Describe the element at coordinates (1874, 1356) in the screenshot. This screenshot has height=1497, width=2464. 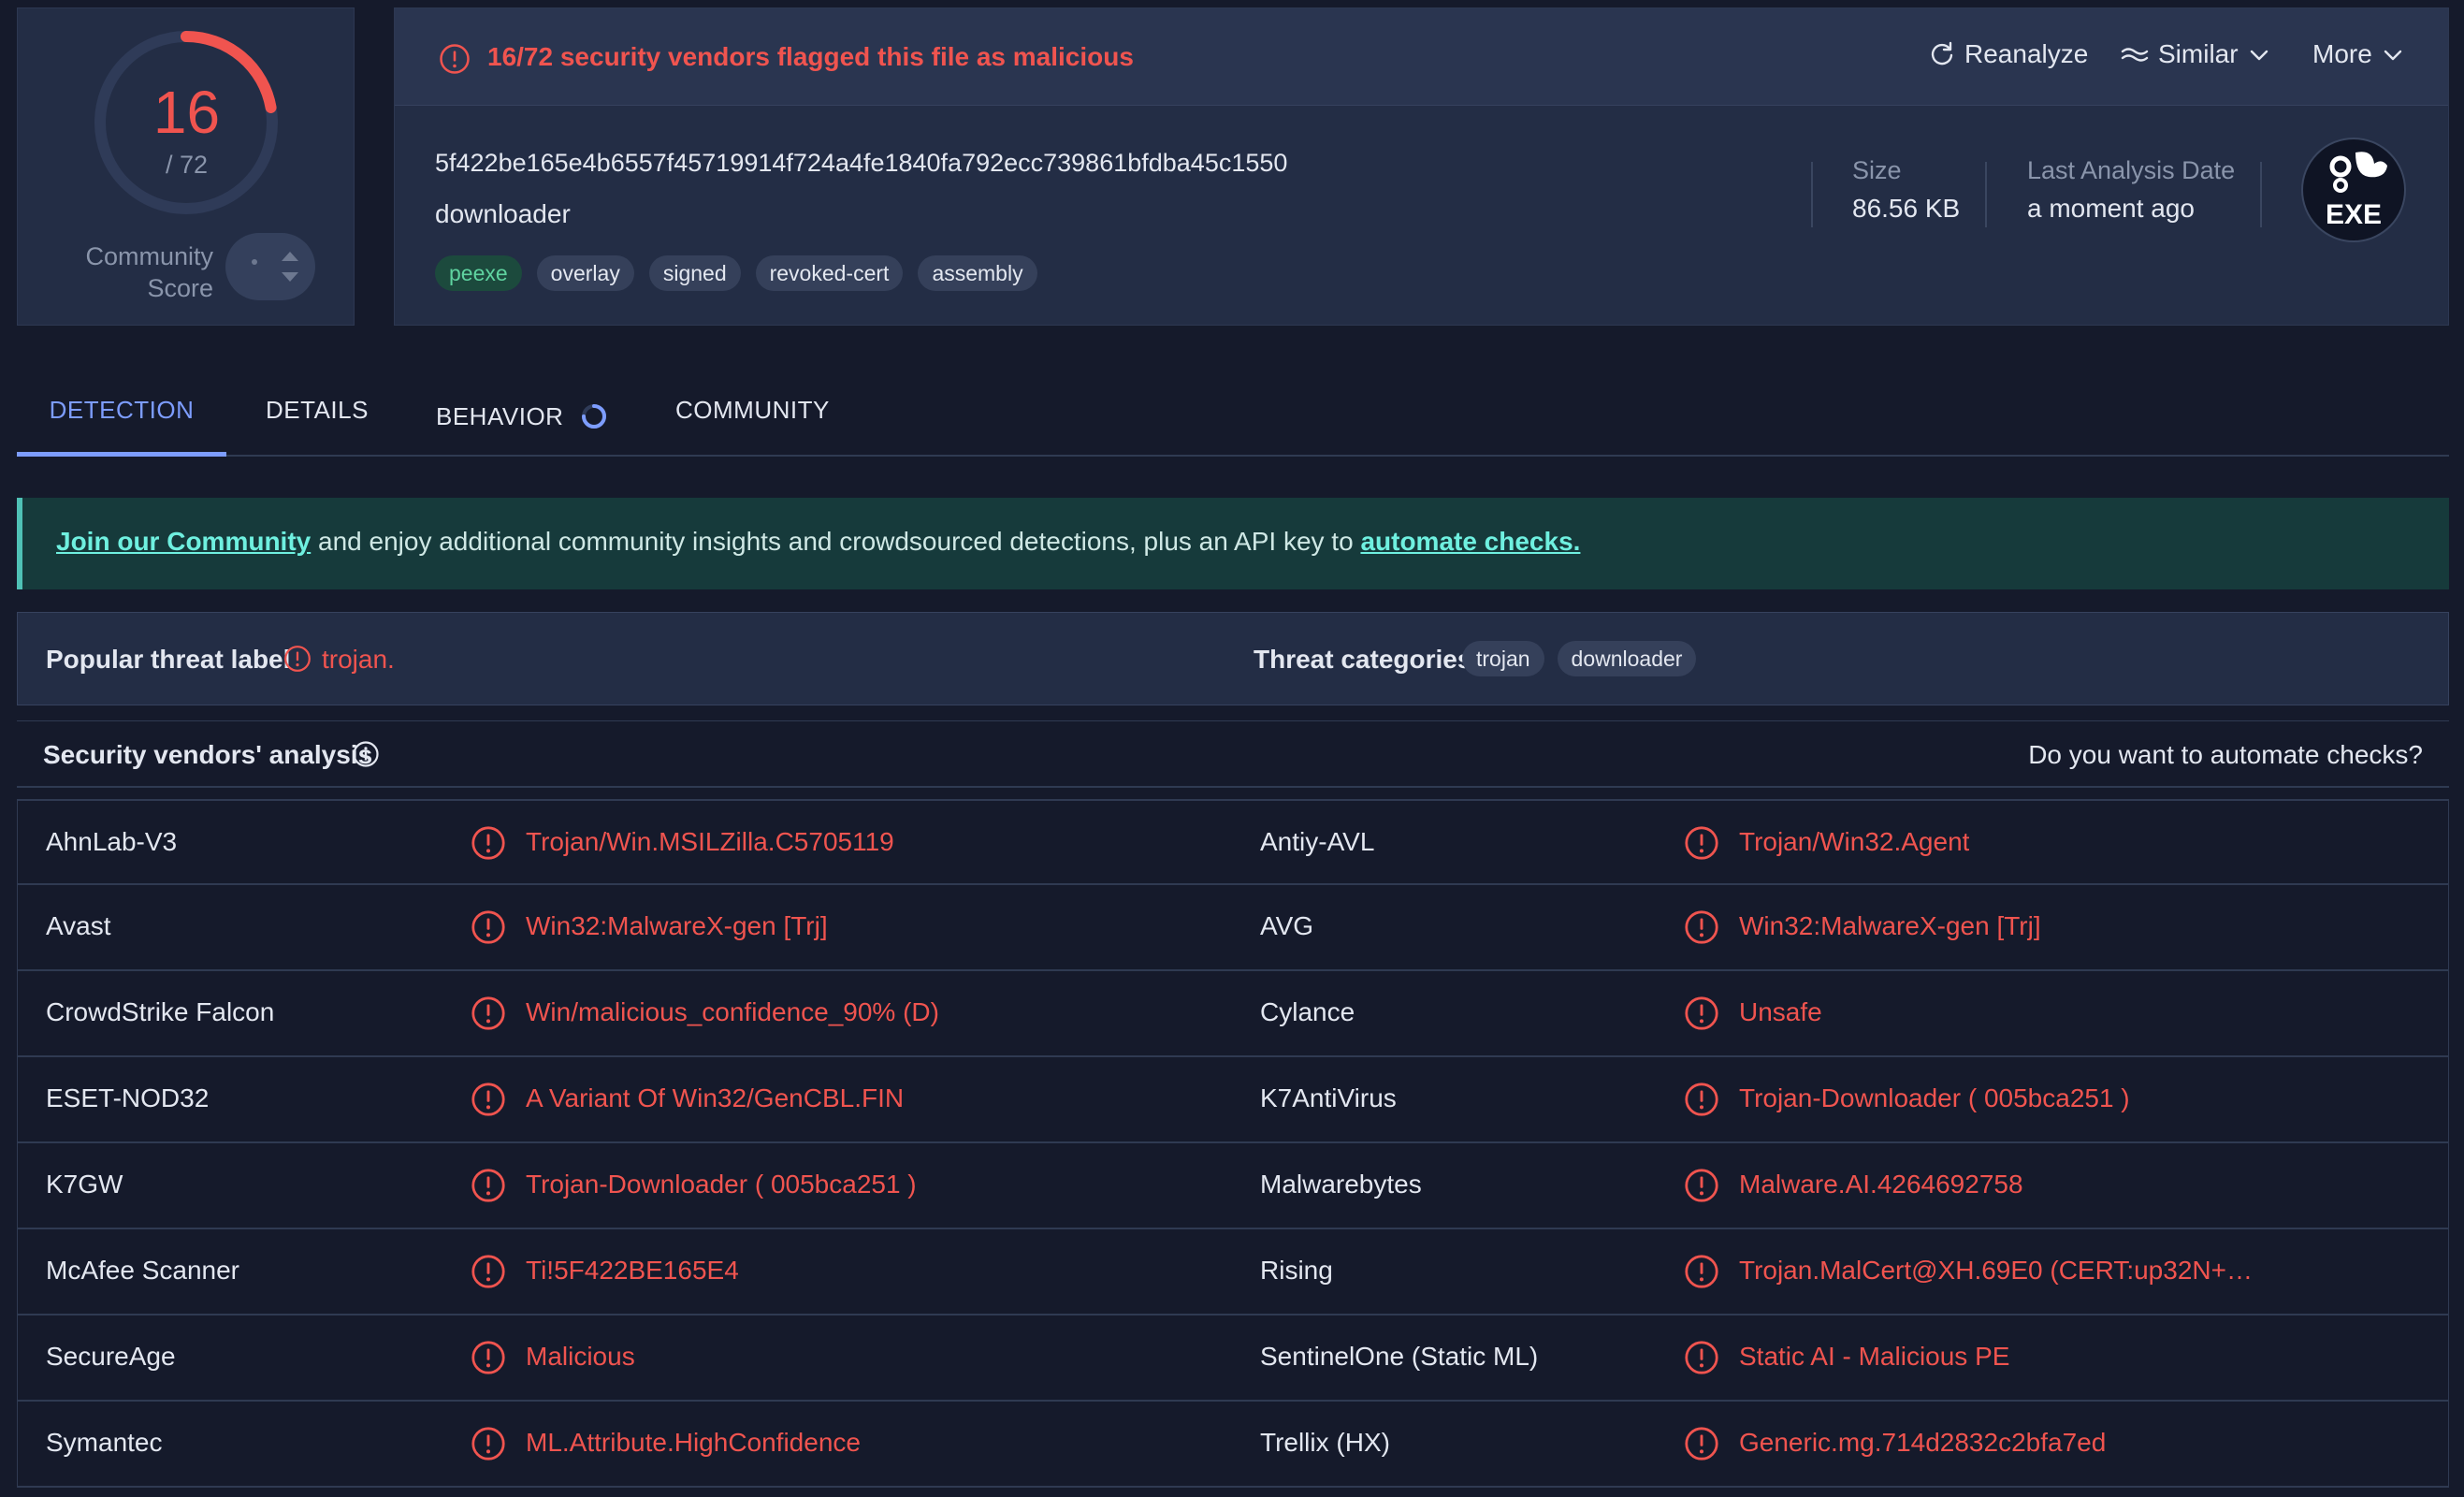
I see `detection-result: Static AI - Malicious PE` at that location.